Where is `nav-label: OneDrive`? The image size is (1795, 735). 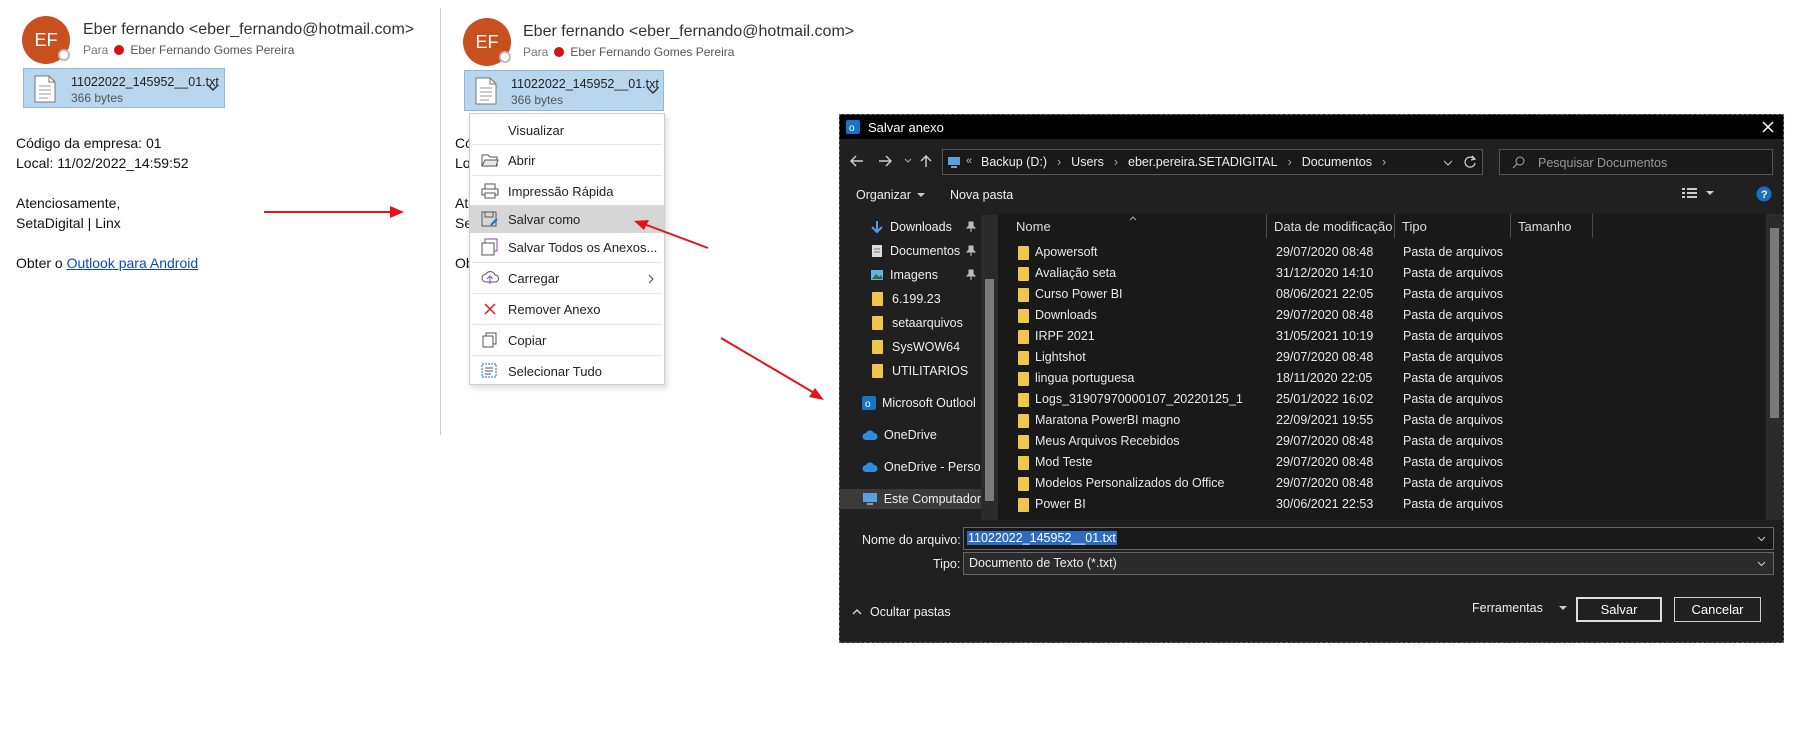
nav-label: OneDrive is located at coordinates (910, 435).